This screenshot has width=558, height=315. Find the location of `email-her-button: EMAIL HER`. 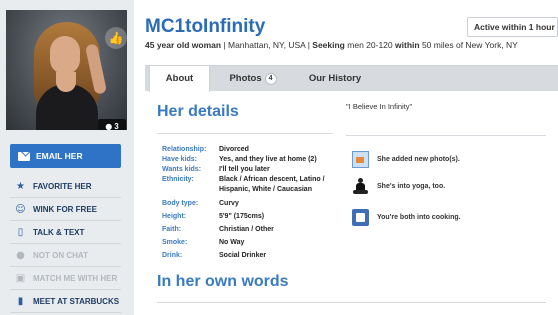

email-her-button: EMAIL HER is located at coordinates (65, 156).